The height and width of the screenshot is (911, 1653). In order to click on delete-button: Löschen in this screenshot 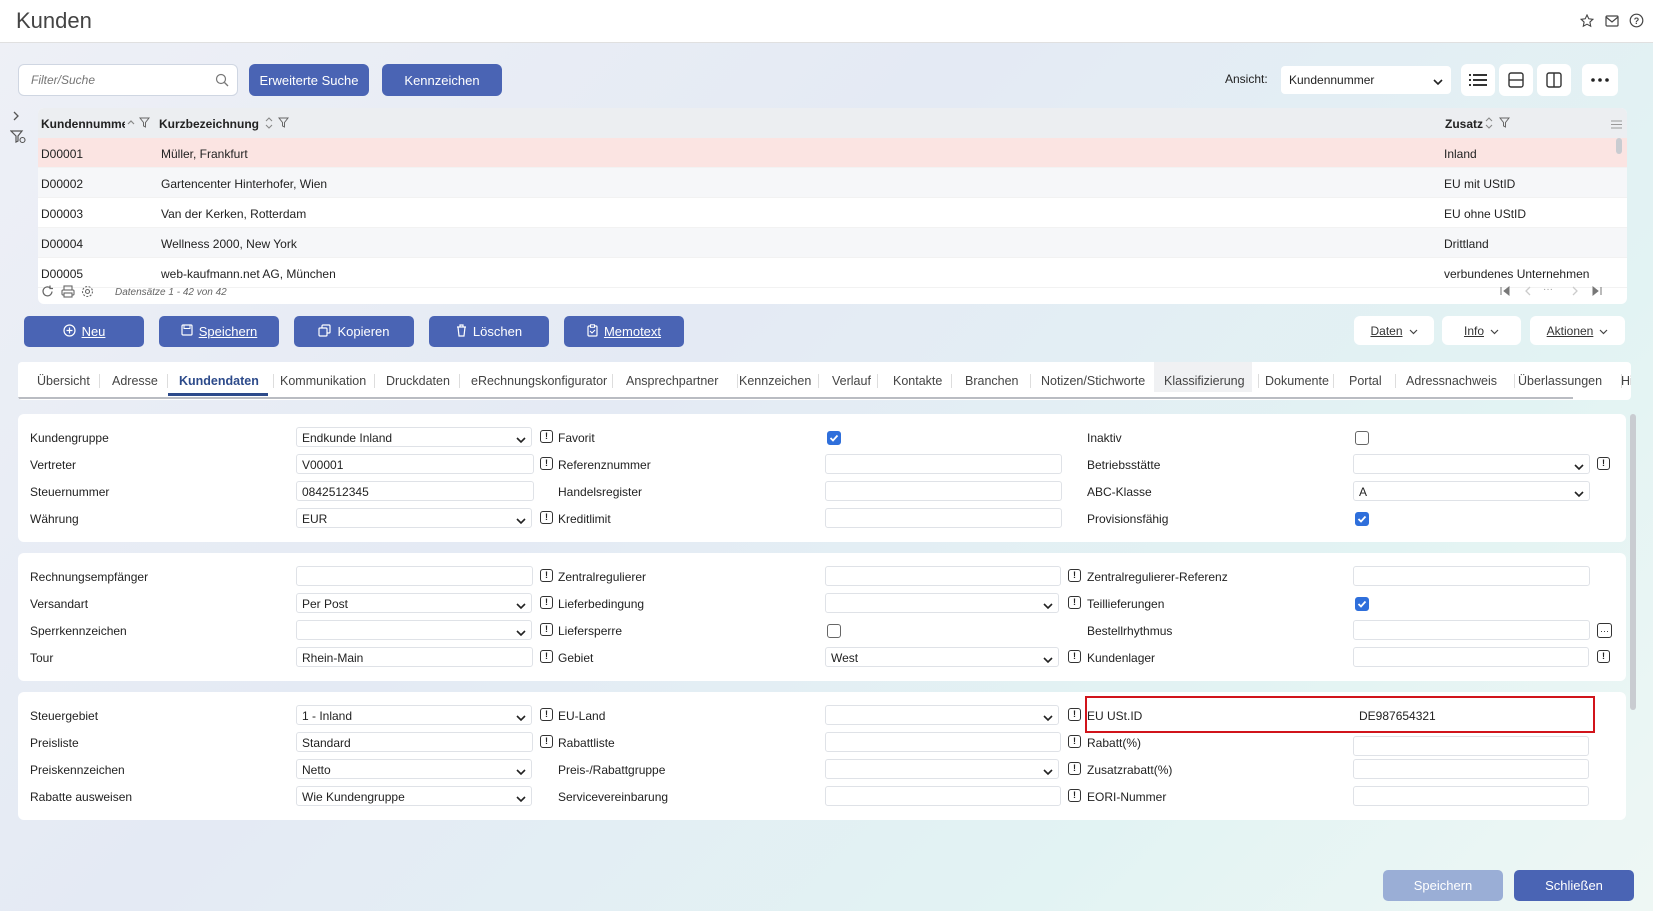, I will do `click(489, 331)`.